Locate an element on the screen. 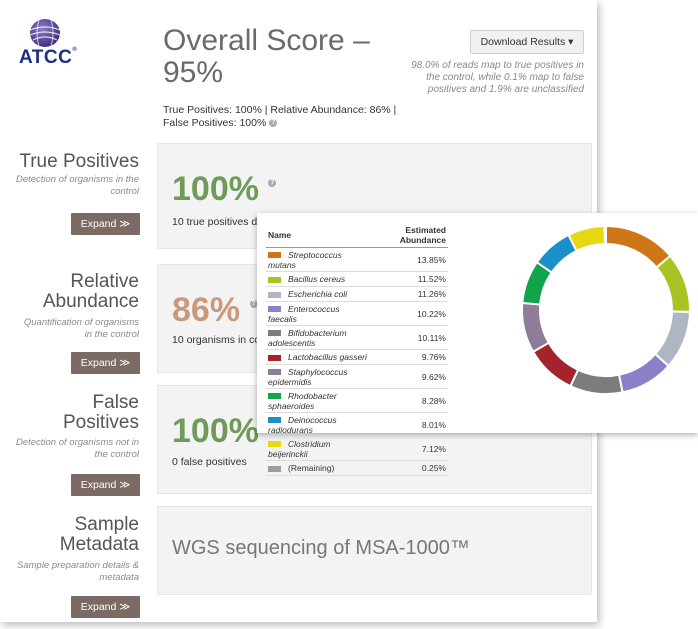  false-positives-title: False Positives is located at coordinates (100, 412).